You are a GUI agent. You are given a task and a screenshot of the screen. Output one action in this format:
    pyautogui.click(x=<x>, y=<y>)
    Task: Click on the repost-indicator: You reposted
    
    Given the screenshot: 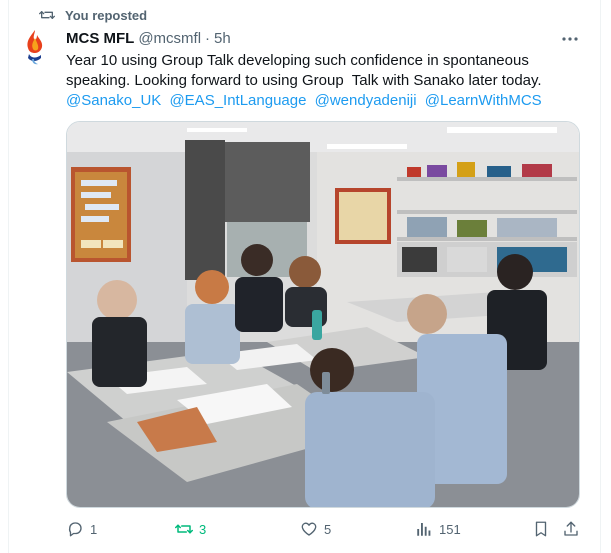 What is the action you would take?
    pyautogui.click(x=93, y=15)
    